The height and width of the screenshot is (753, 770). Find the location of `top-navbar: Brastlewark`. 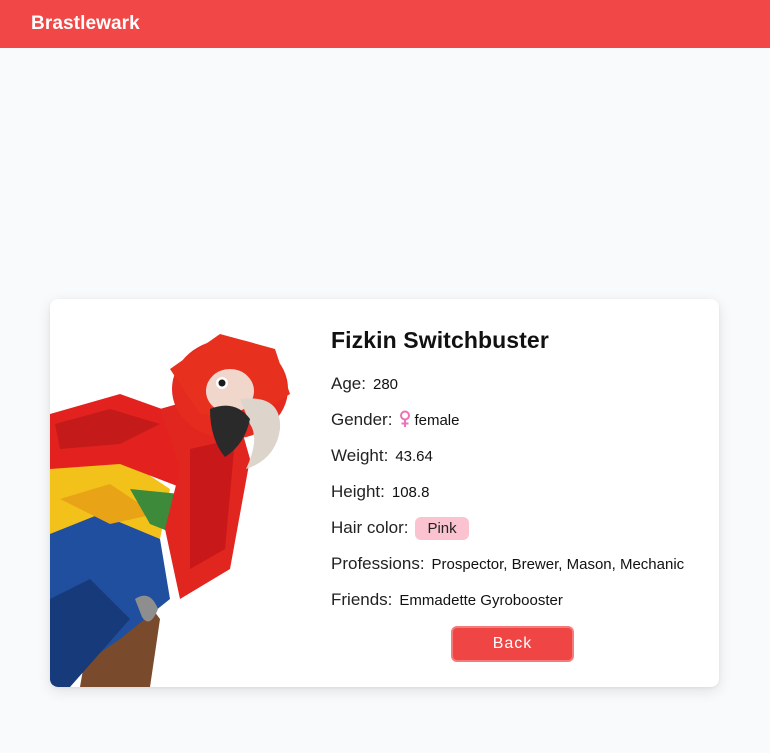

top-navbar: Brastlewark is located at coordinates (385, 24).